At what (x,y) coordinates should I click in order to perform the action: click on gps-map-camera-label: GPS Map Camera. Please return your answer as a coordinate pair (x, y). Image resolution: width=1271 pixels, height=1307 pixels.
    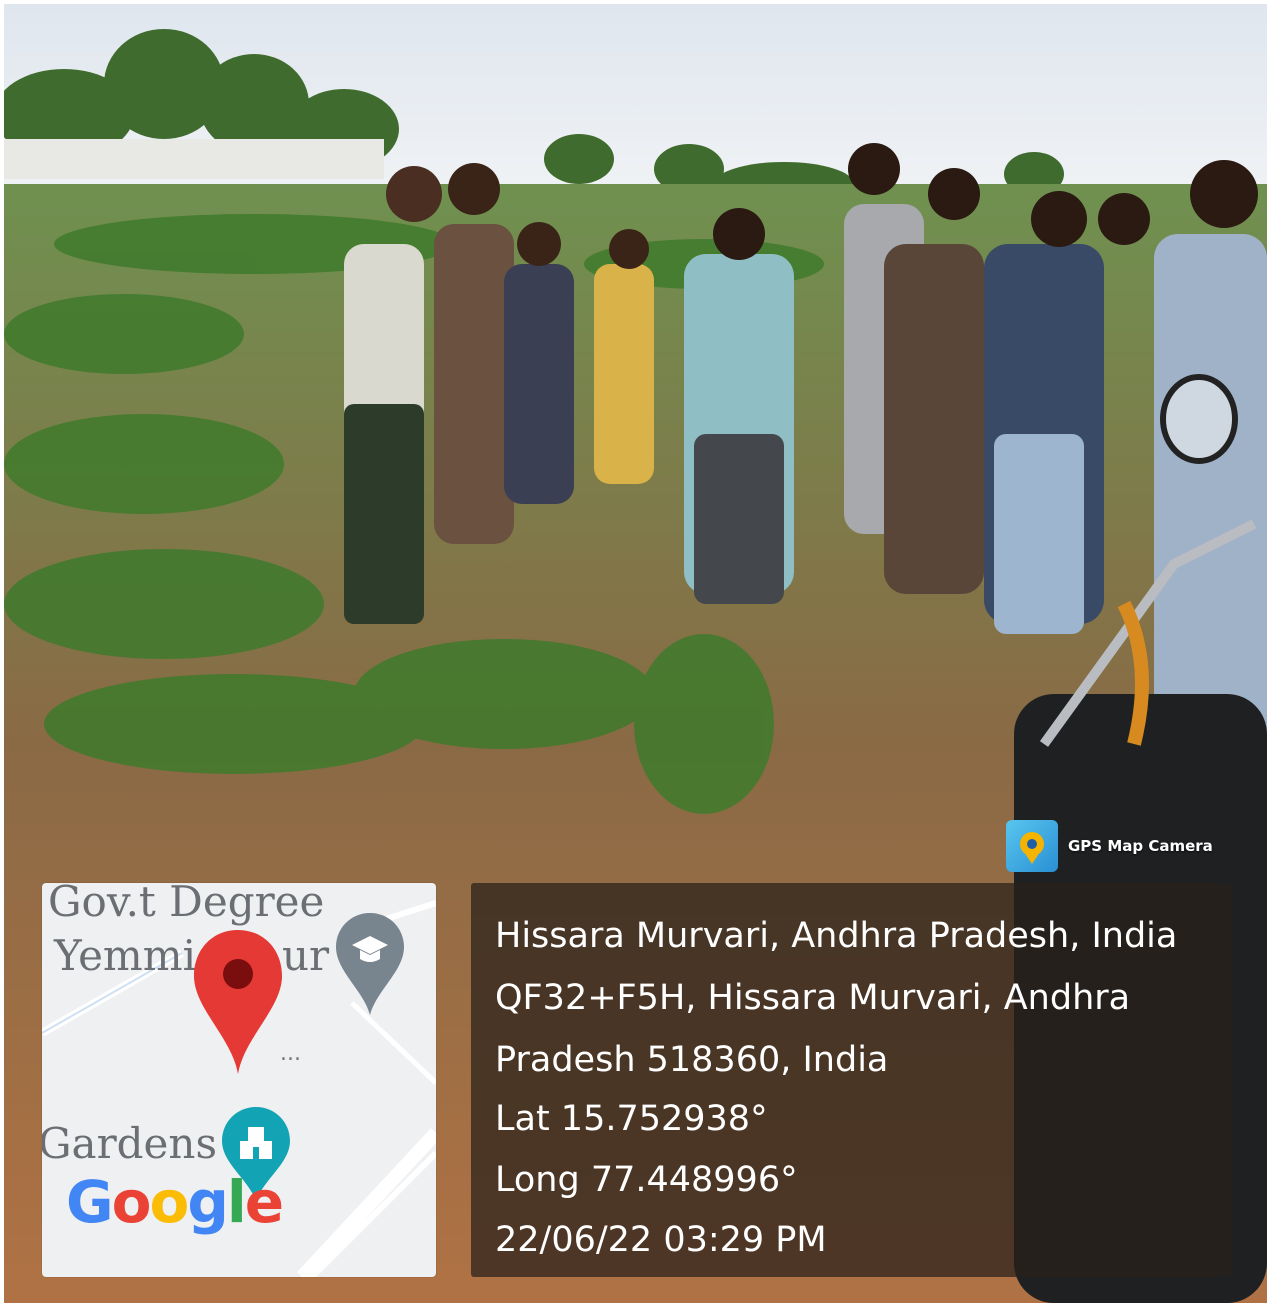
    Looking at the image, I should click on (1140, 846).